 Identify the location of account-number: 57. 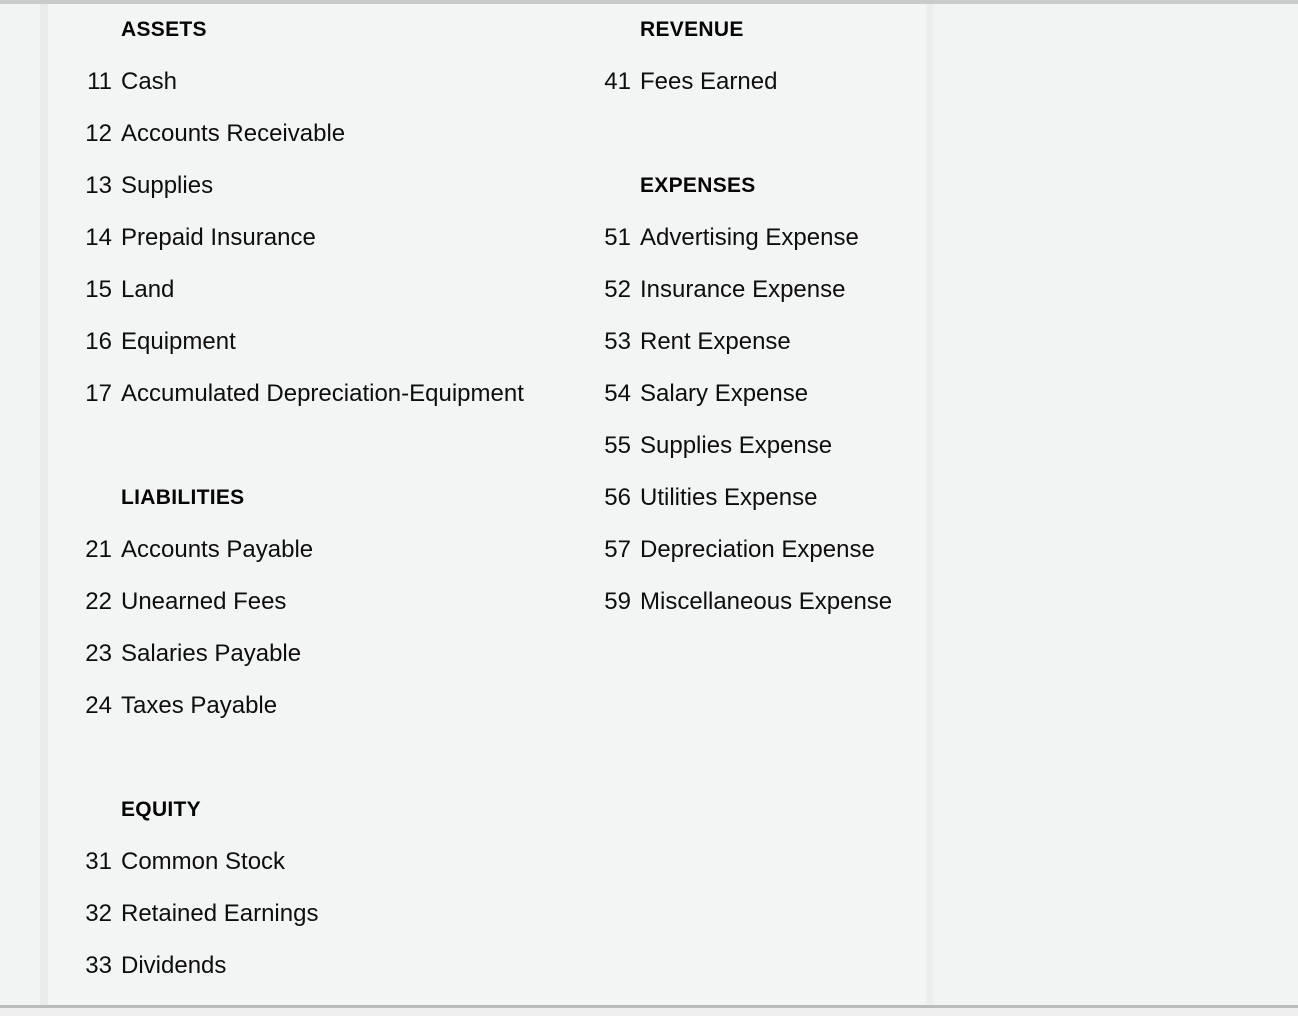
(617, 549).